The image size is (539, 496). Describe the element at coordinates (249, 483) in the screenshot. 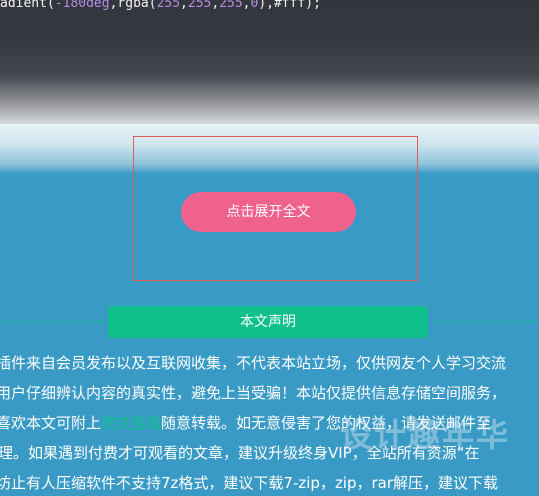

I see `notice-line: 坊止有人压缩软件不支持7z格式，建议下载7-zip，zip，rar解压，建议下载` at that location.